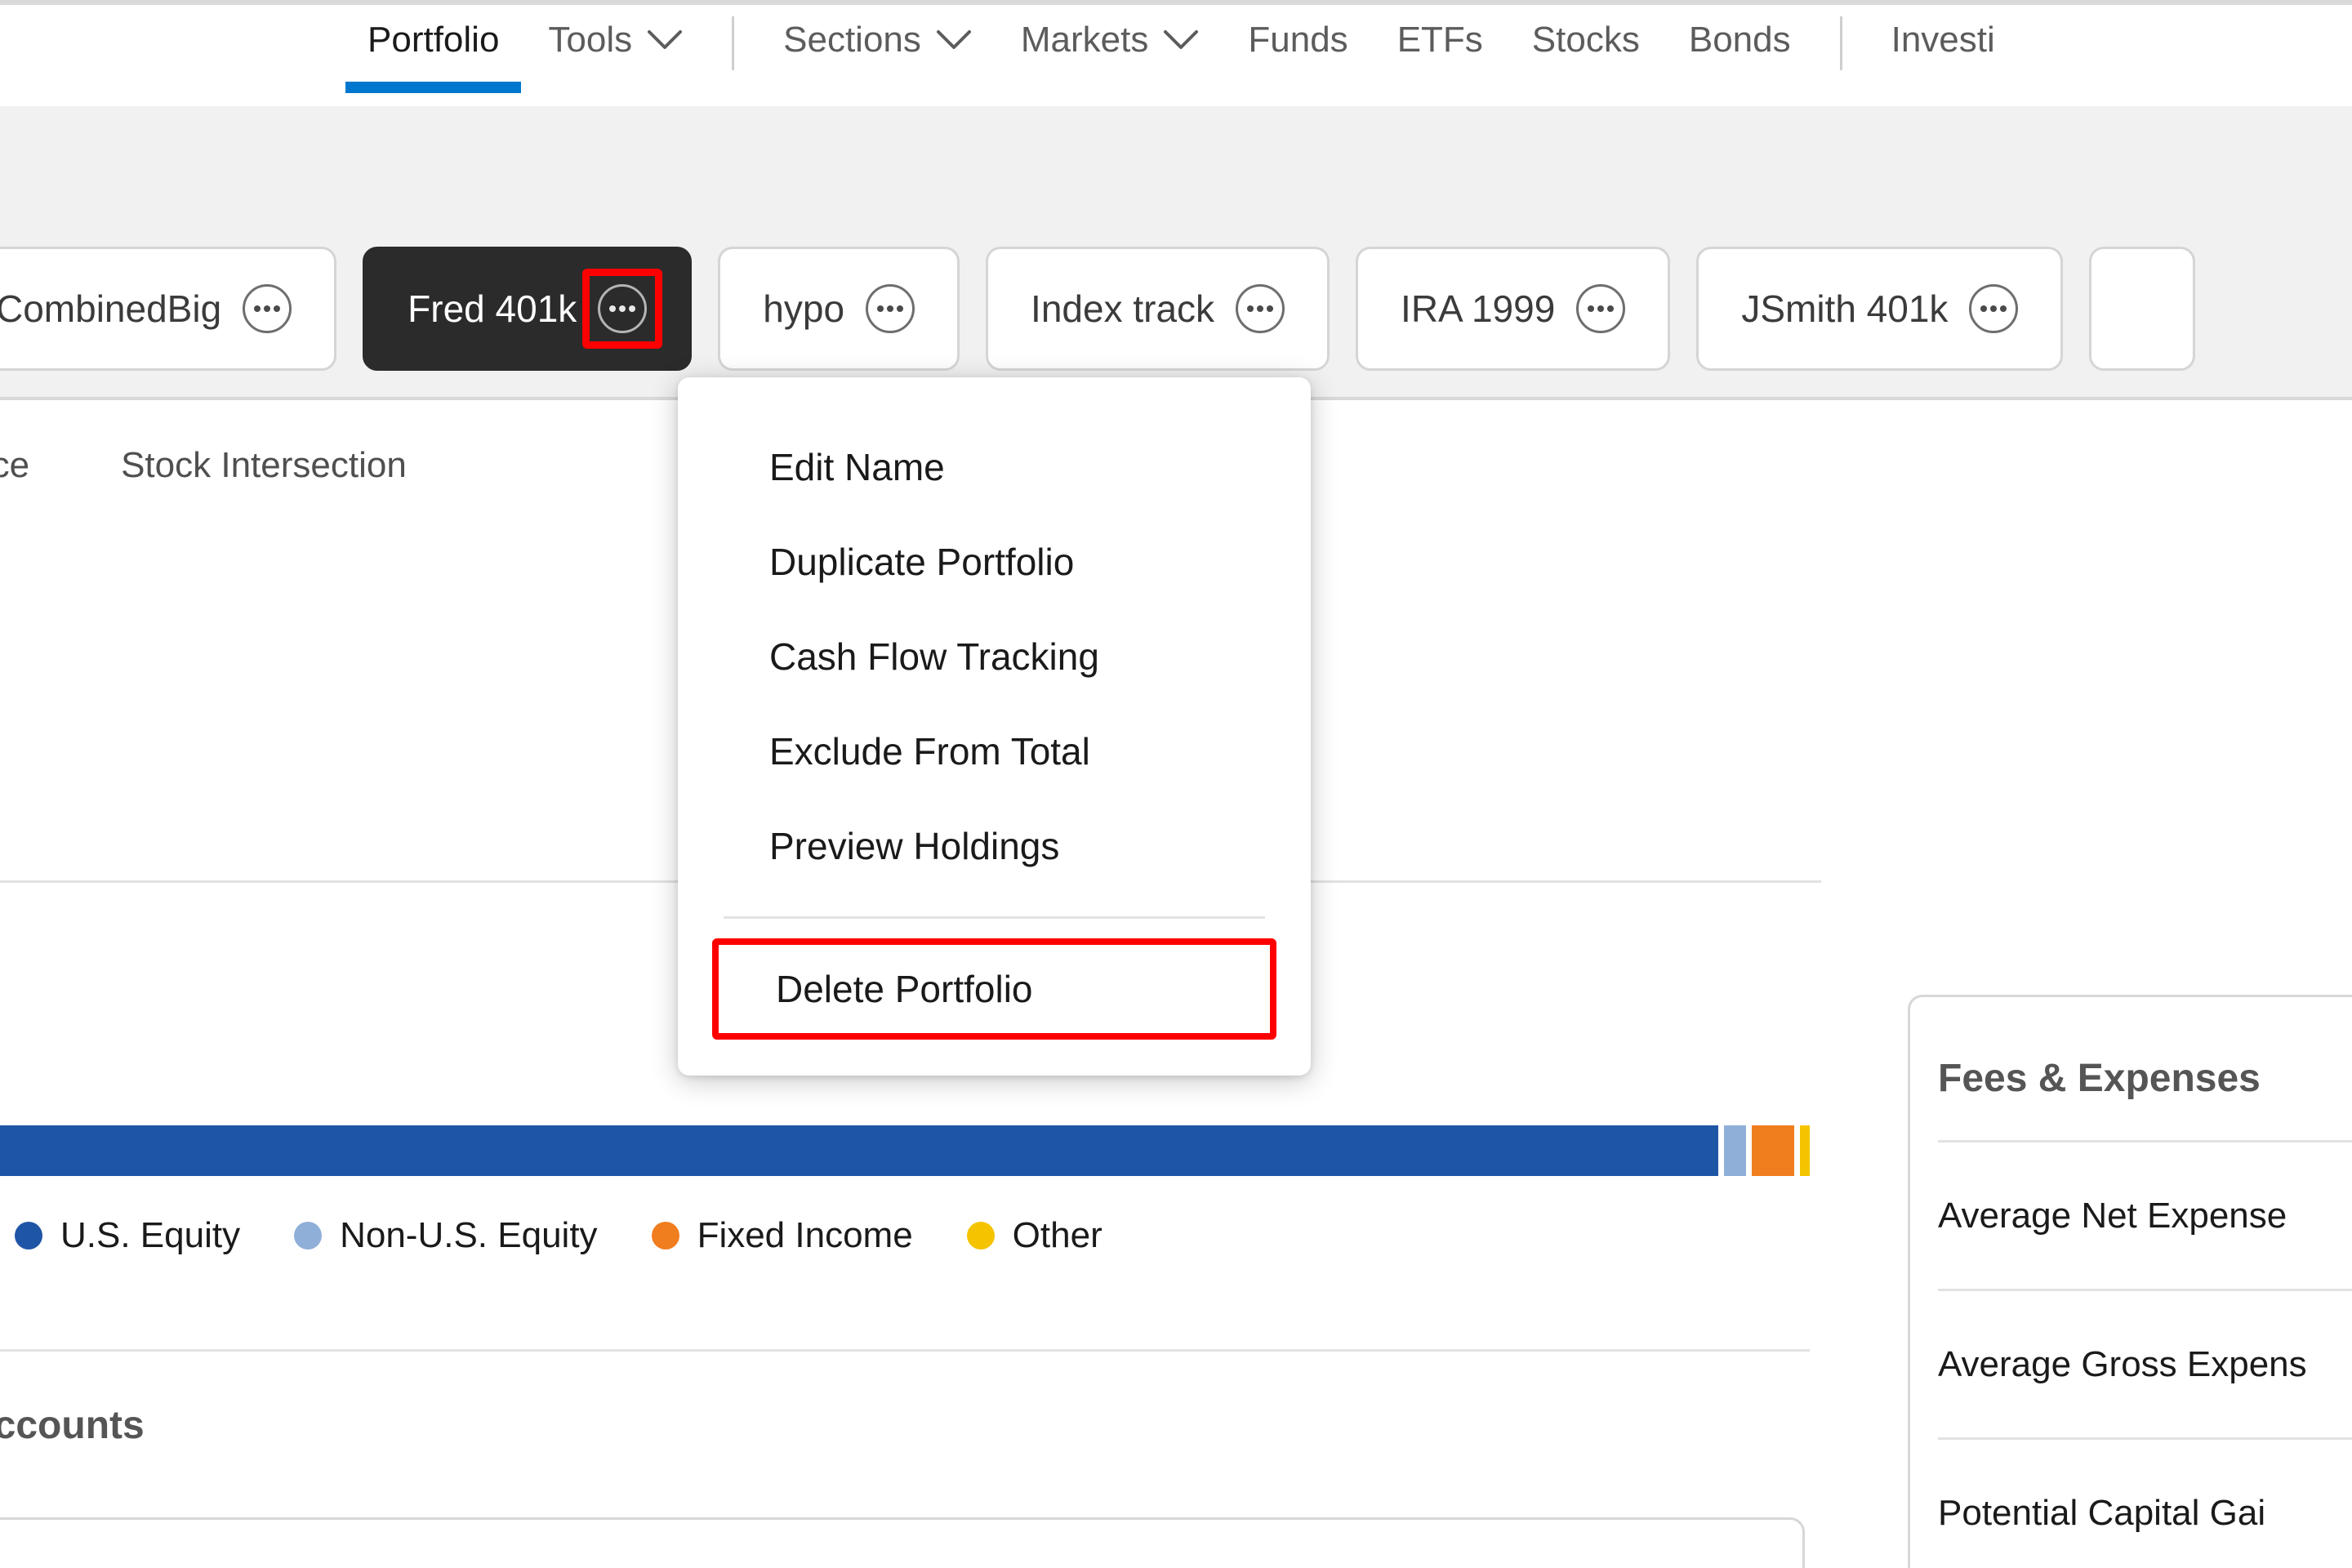 The image size is (2352, 1568). I want to click on portfolio-tab-combinedbig: CombinedBig, so click(168, 309).